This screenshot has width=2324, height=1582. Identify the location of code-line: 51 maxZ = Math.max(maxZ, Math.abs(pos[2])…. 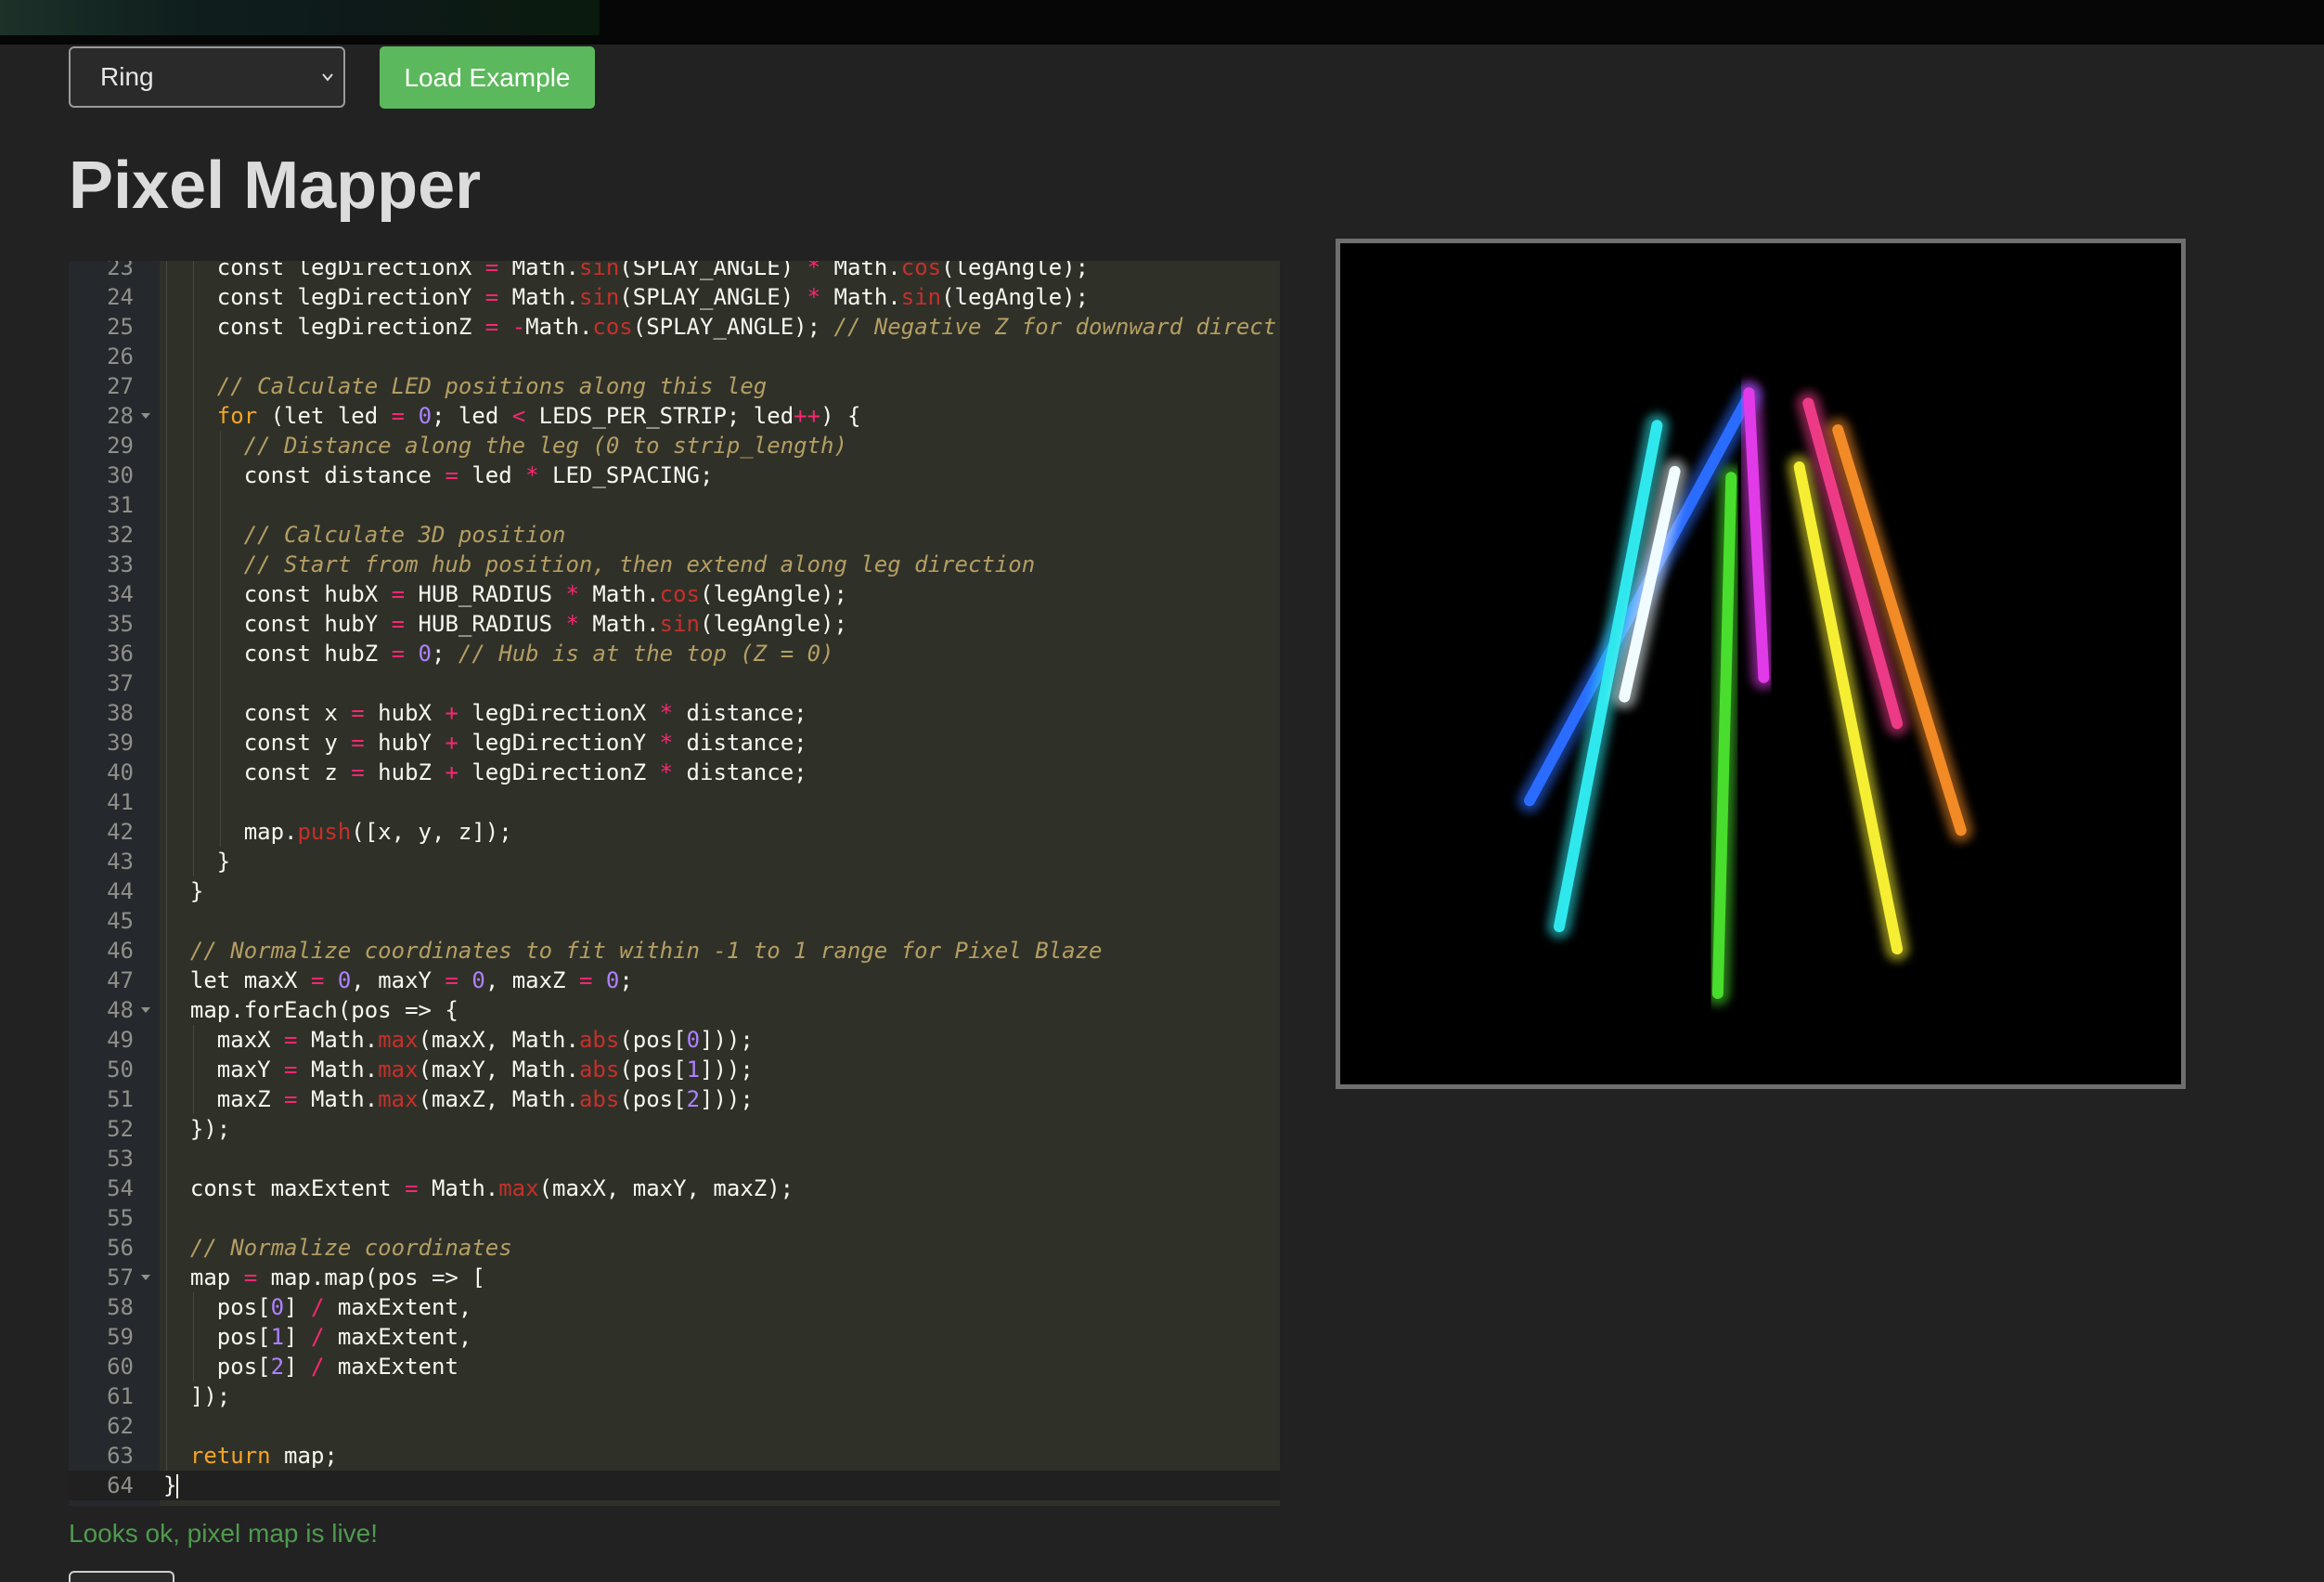
(674, 1099).